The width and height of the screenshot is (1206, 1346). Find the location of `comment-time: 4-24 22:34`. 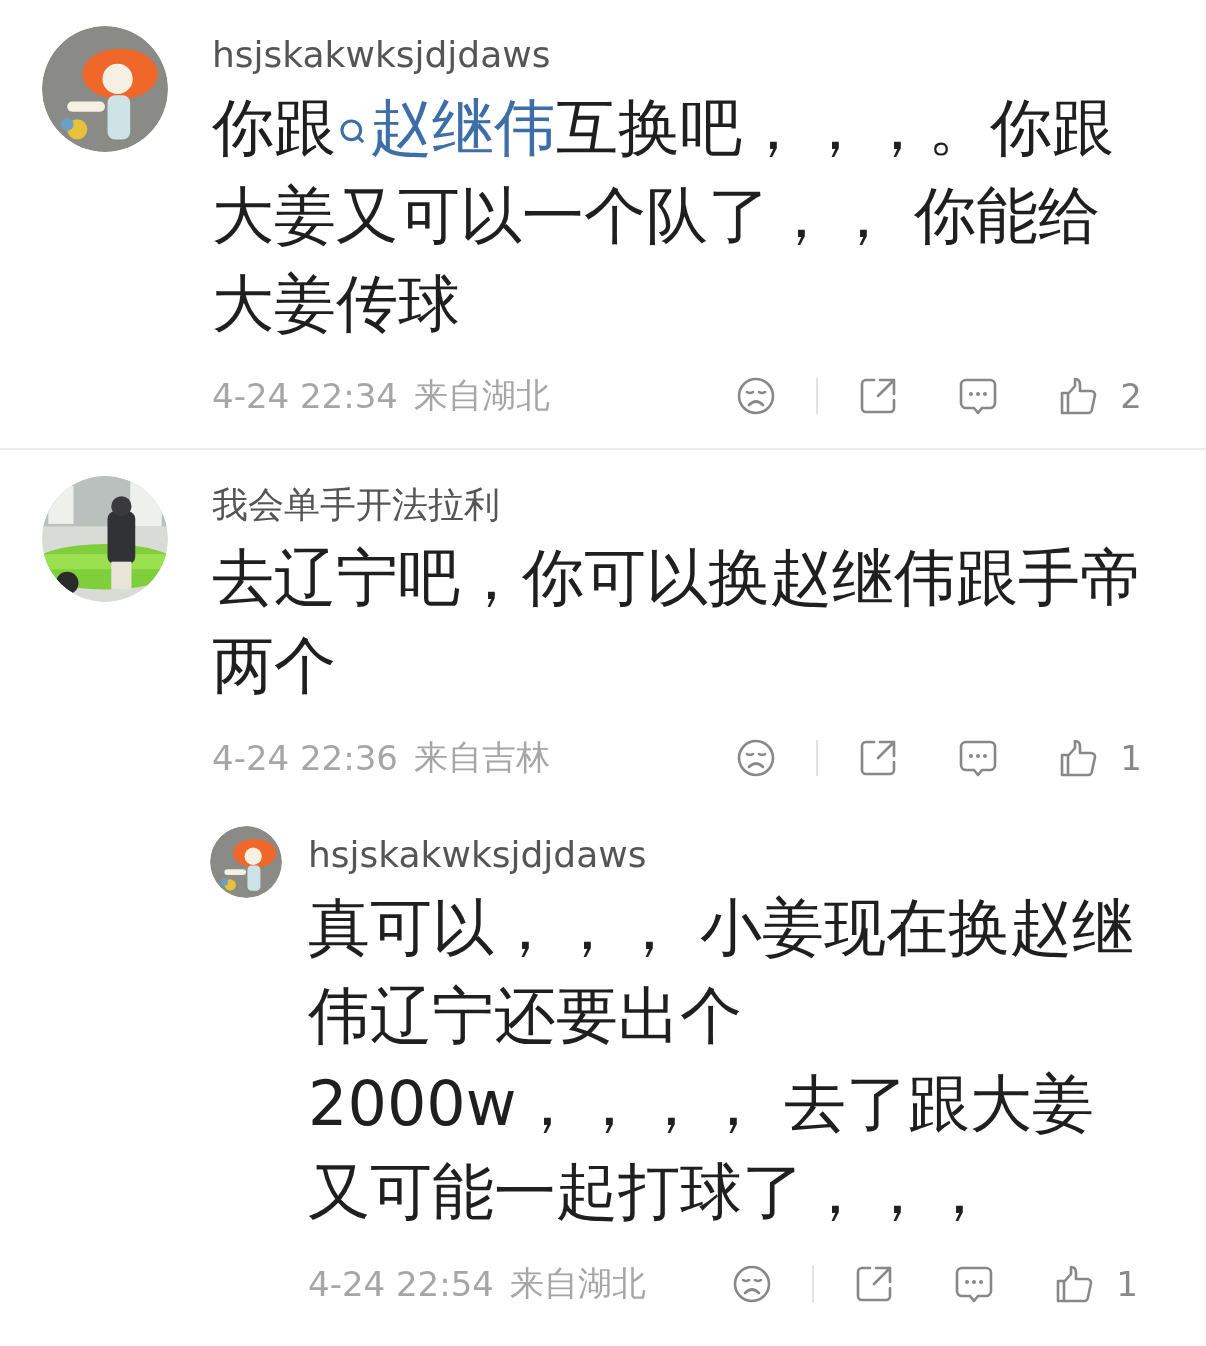

comment-time: 4-24 22:34 is located at coordinates (305, 396).